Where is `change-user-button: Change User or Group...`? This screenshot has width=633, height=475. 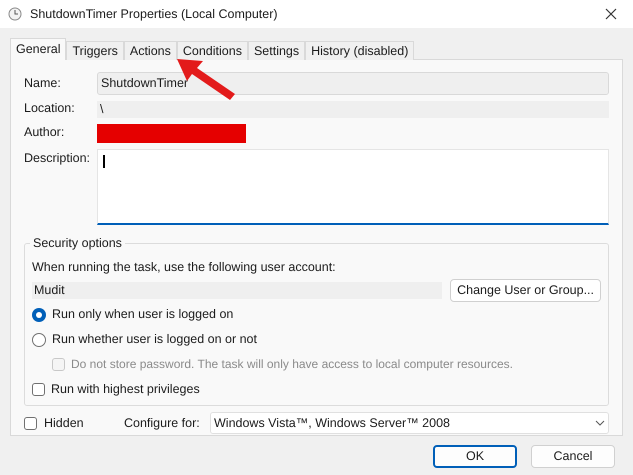 change-user-button: Change User or Group... is located at coordinates (525, 290).